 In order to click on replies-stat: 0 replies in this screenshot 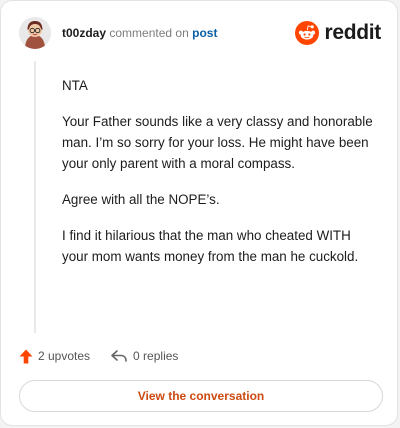, I will do `click(144, 356)`.